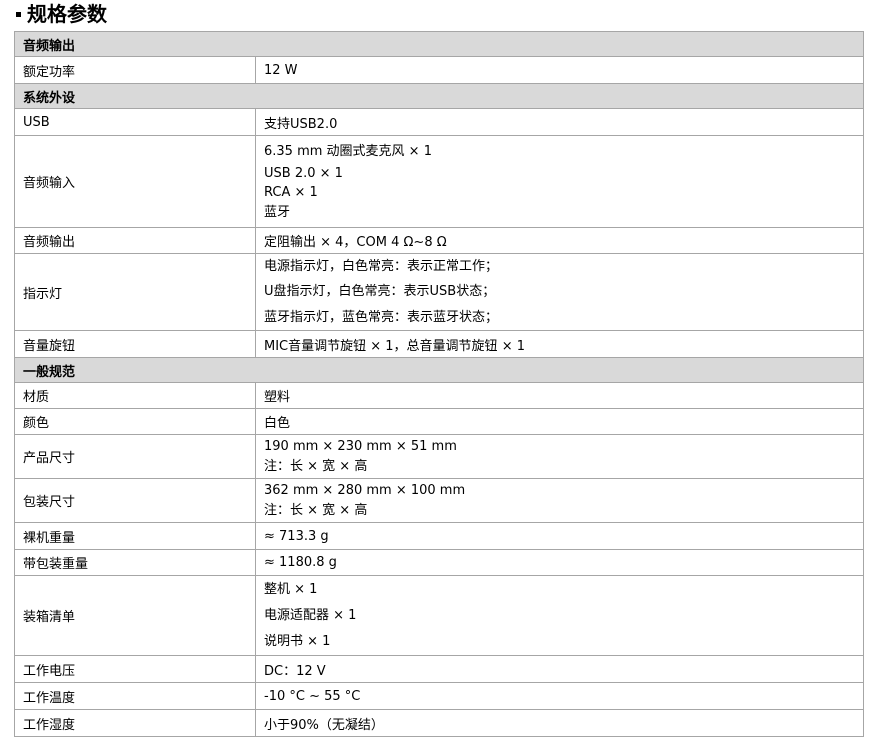 The height and width of the screenshot is (738, 877). I want to click on spec-label: 音频输入, so click(135, 181).